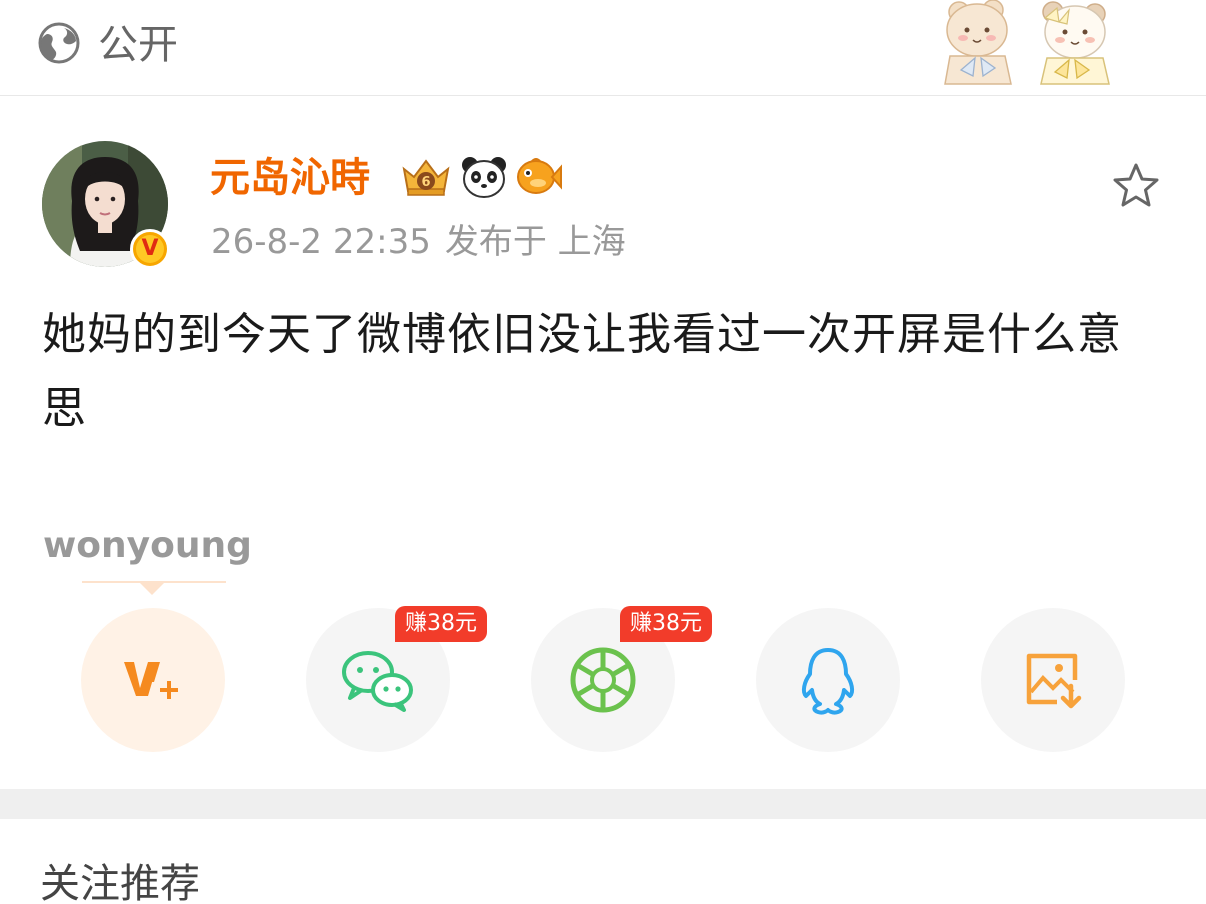 Image resolution: width=1206 pixels, height=904 pixels. What do you see at coordinates (425, 182) in the screenshot?
I see `svg-text: 6` at bounding box center [425, 182].